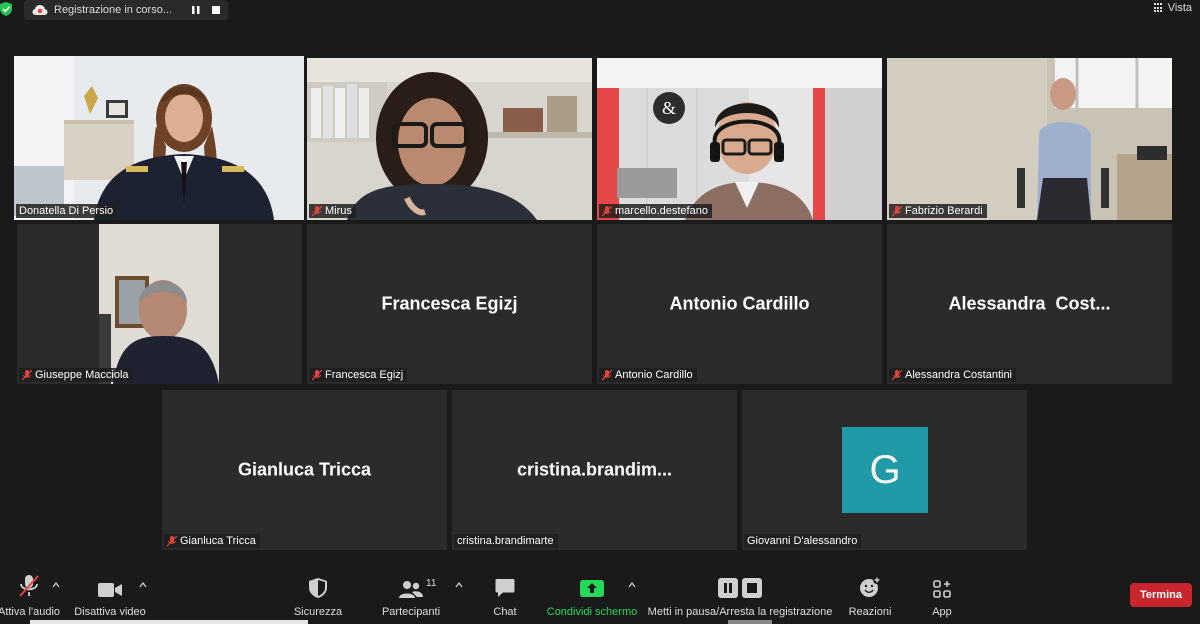 The height and width of the screenshot is (624, 1200). I want to click on avatar-letter: G, so click(885, 469).